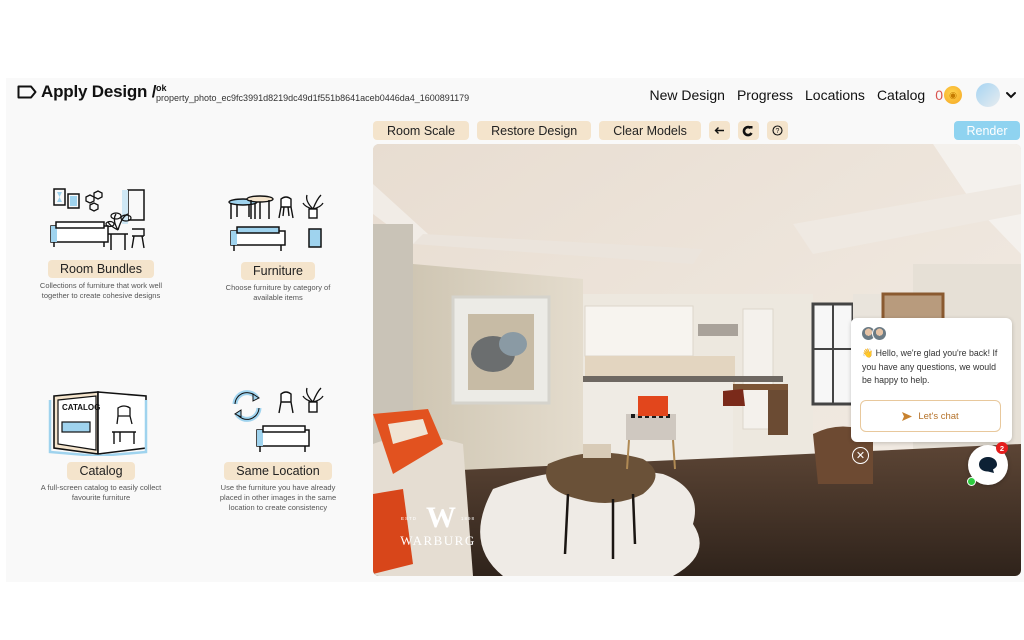 This screenshot has height=640, width=1024. I want to click on help-button: ?, so click(777, 130).